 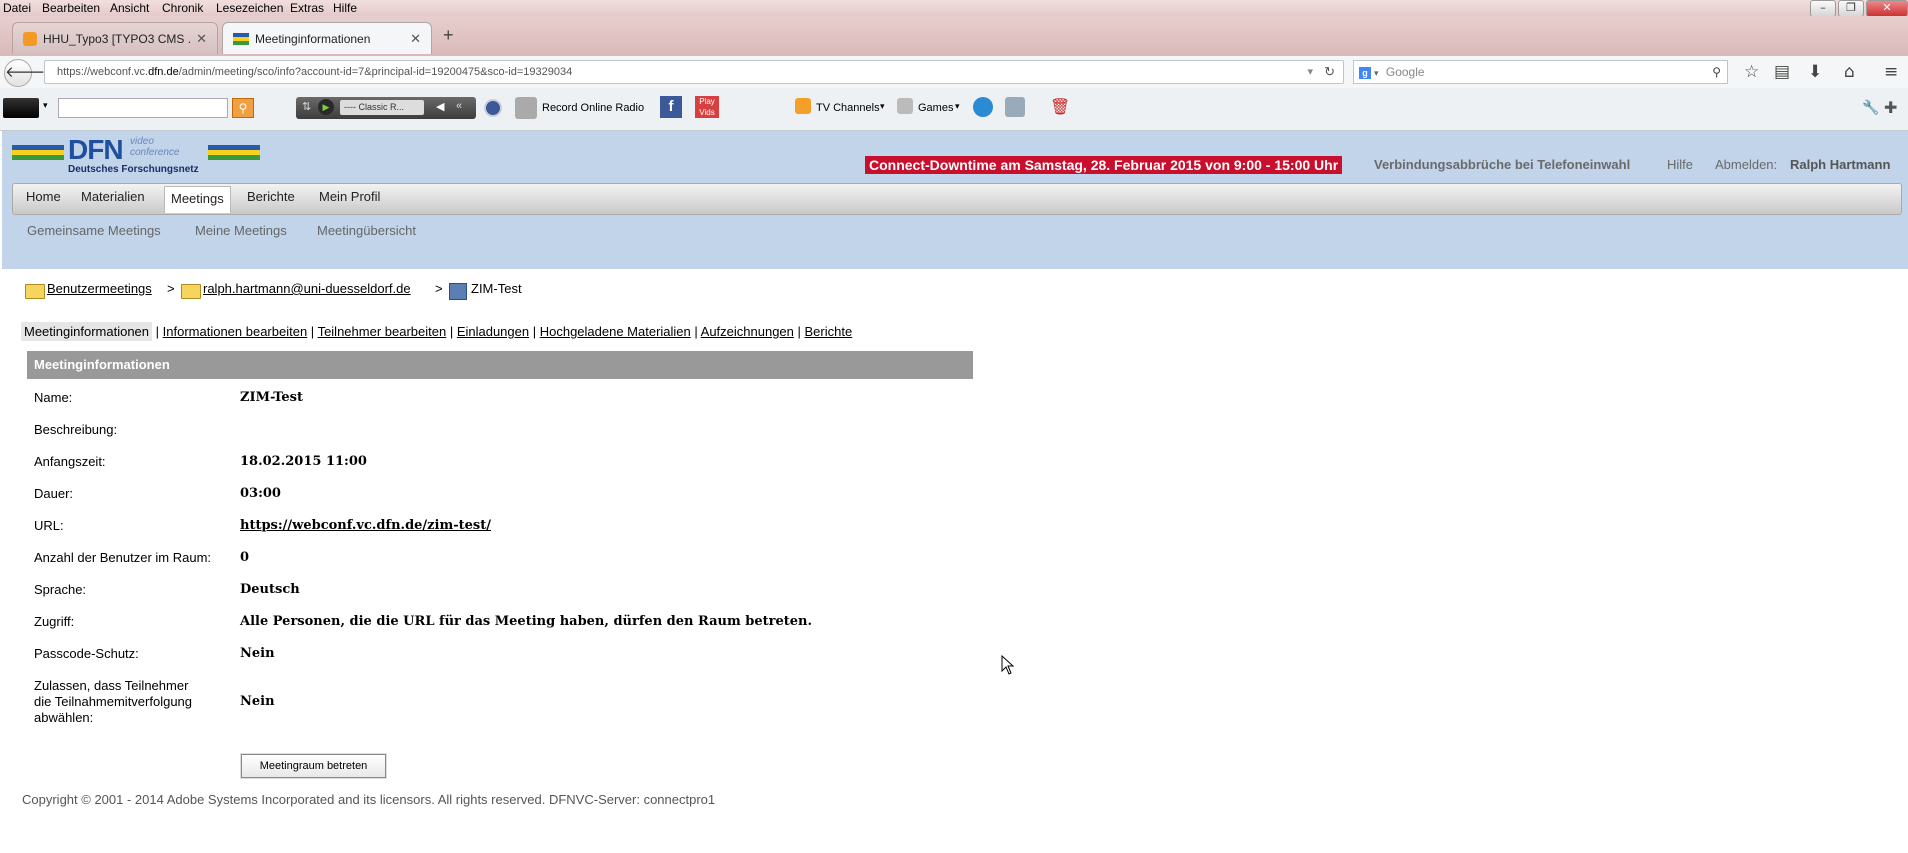 I want to click on value-anfangszeit: 18.02.2015 11:00, so click(x=303, y=461).